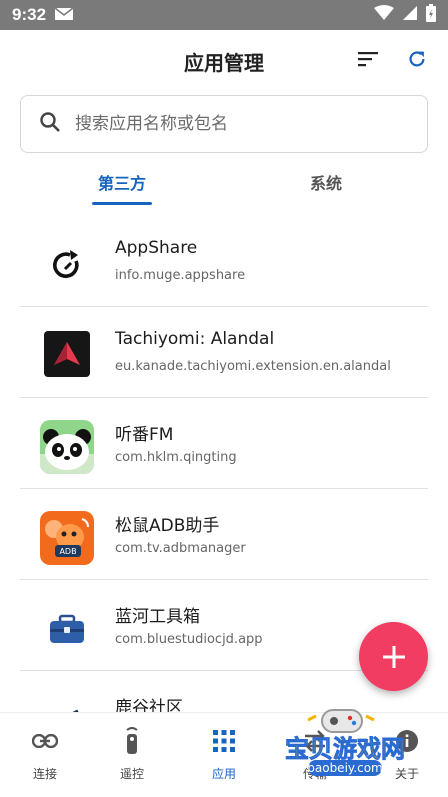  I want to click on link-icon, so click(45, 741).